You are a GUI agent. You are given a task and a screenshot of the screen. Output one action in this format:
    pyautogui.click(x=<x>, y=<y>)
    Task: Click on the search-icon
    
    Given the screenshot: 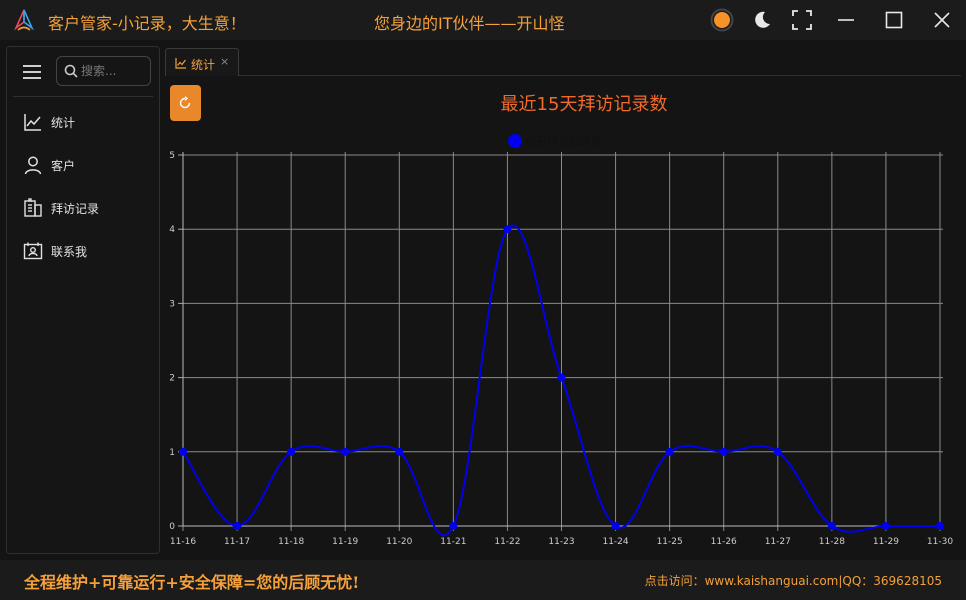 What is the action you would take?
    pyautogui.click(x=71, y=71)
    